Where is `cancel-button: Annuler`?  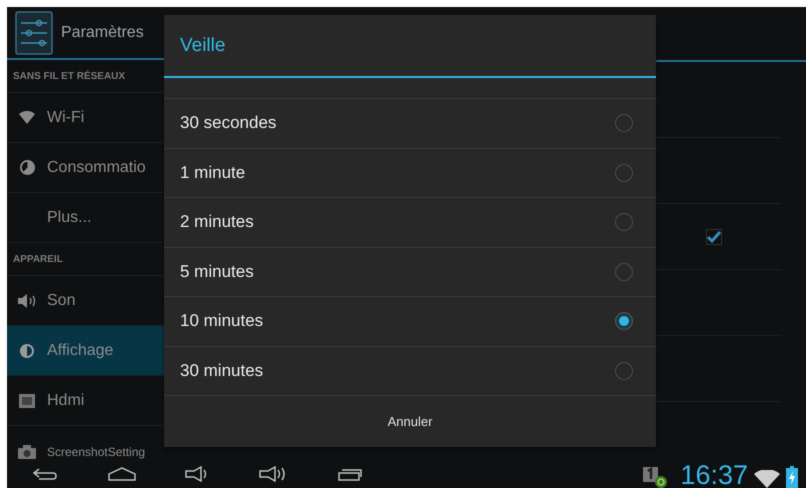
cancel-button: Annuler is located at coordinates (410, 421).